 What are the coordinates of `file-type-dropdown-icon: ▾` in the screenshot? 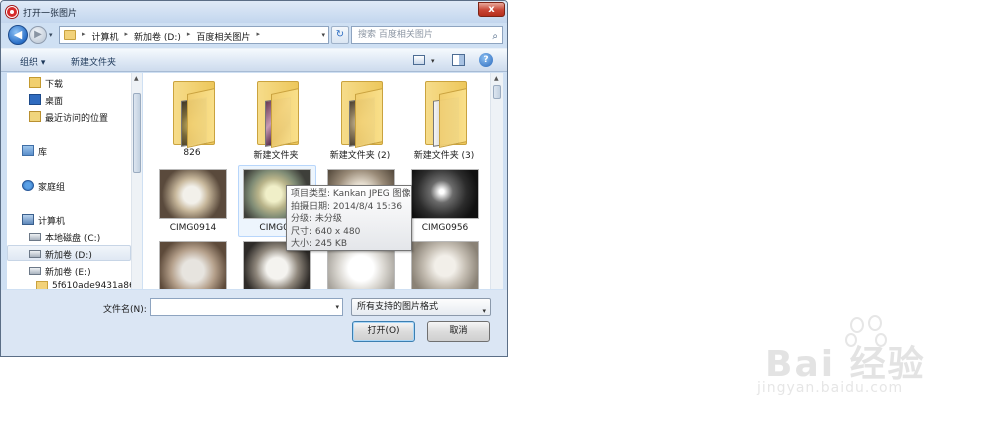 It's located at (484, 311).